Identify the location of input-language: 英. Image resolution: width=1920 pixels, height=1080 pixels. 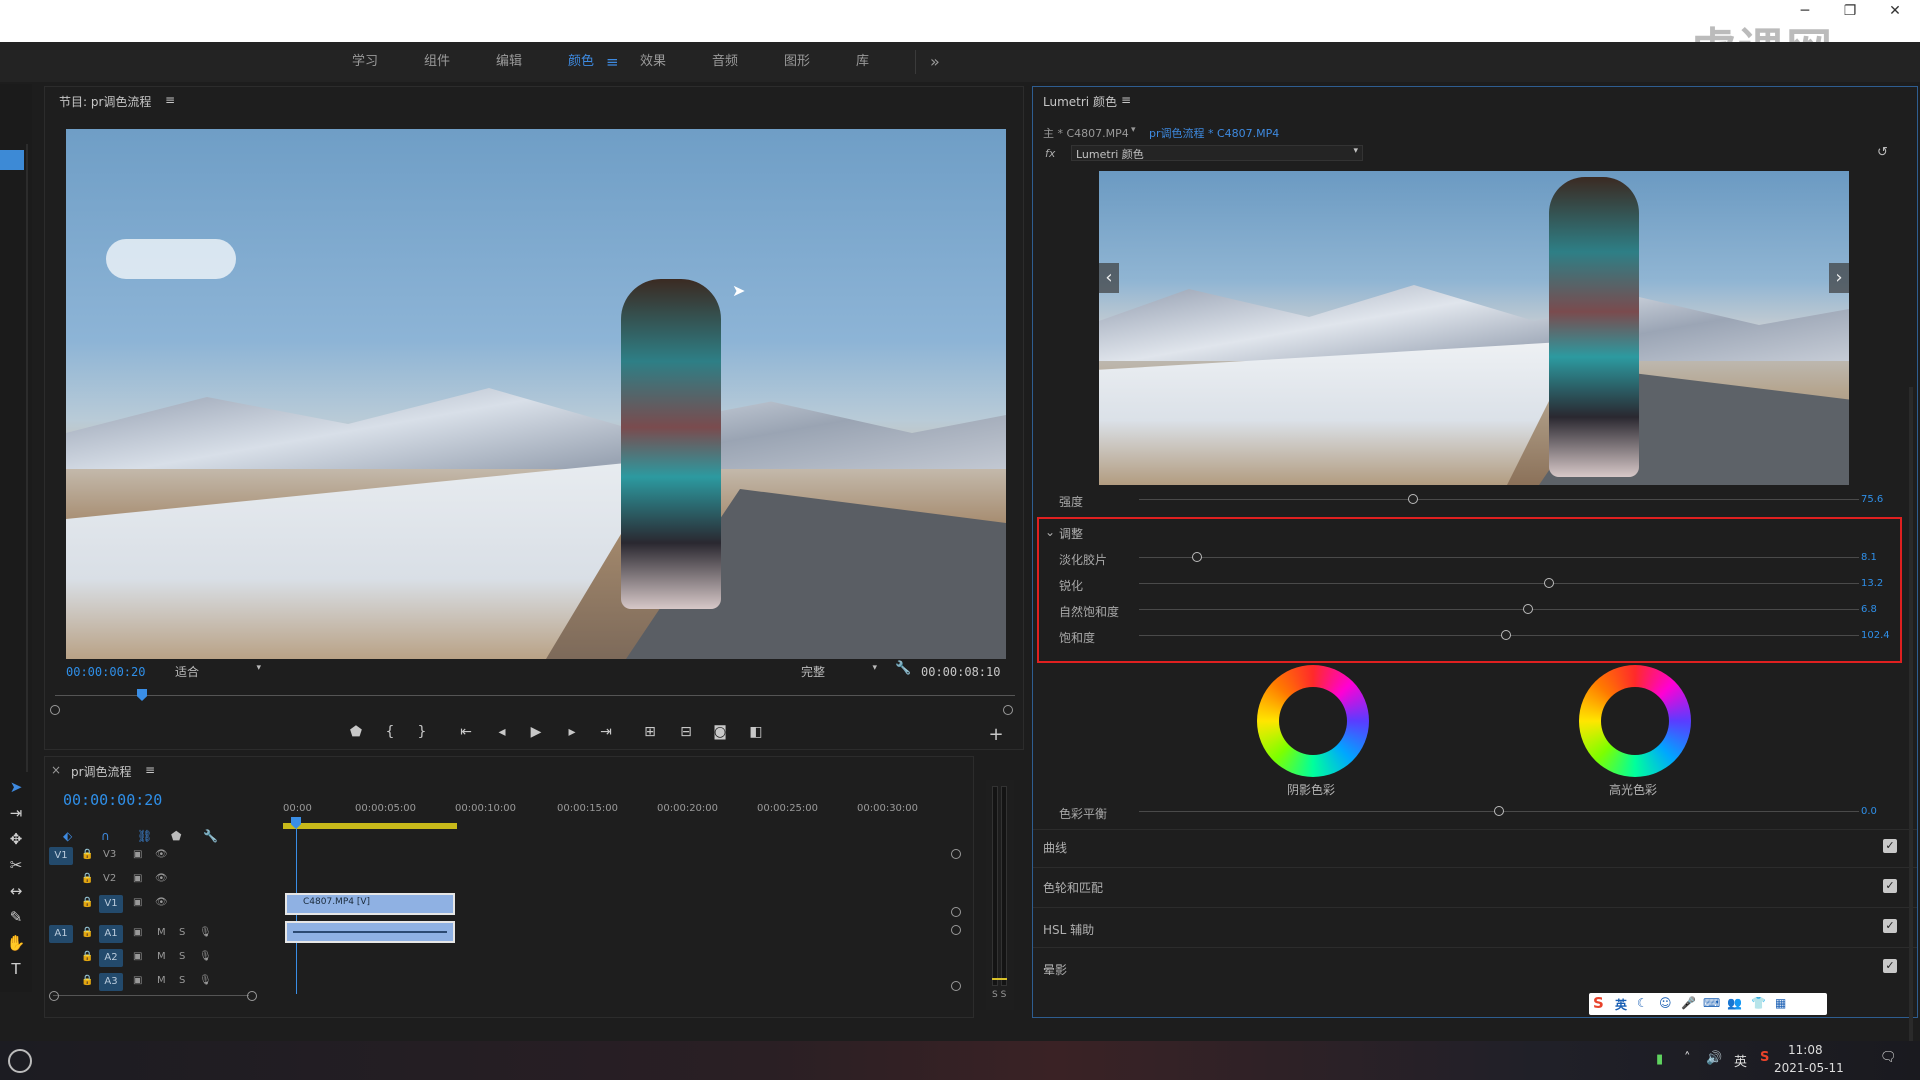
(1740, 1060).